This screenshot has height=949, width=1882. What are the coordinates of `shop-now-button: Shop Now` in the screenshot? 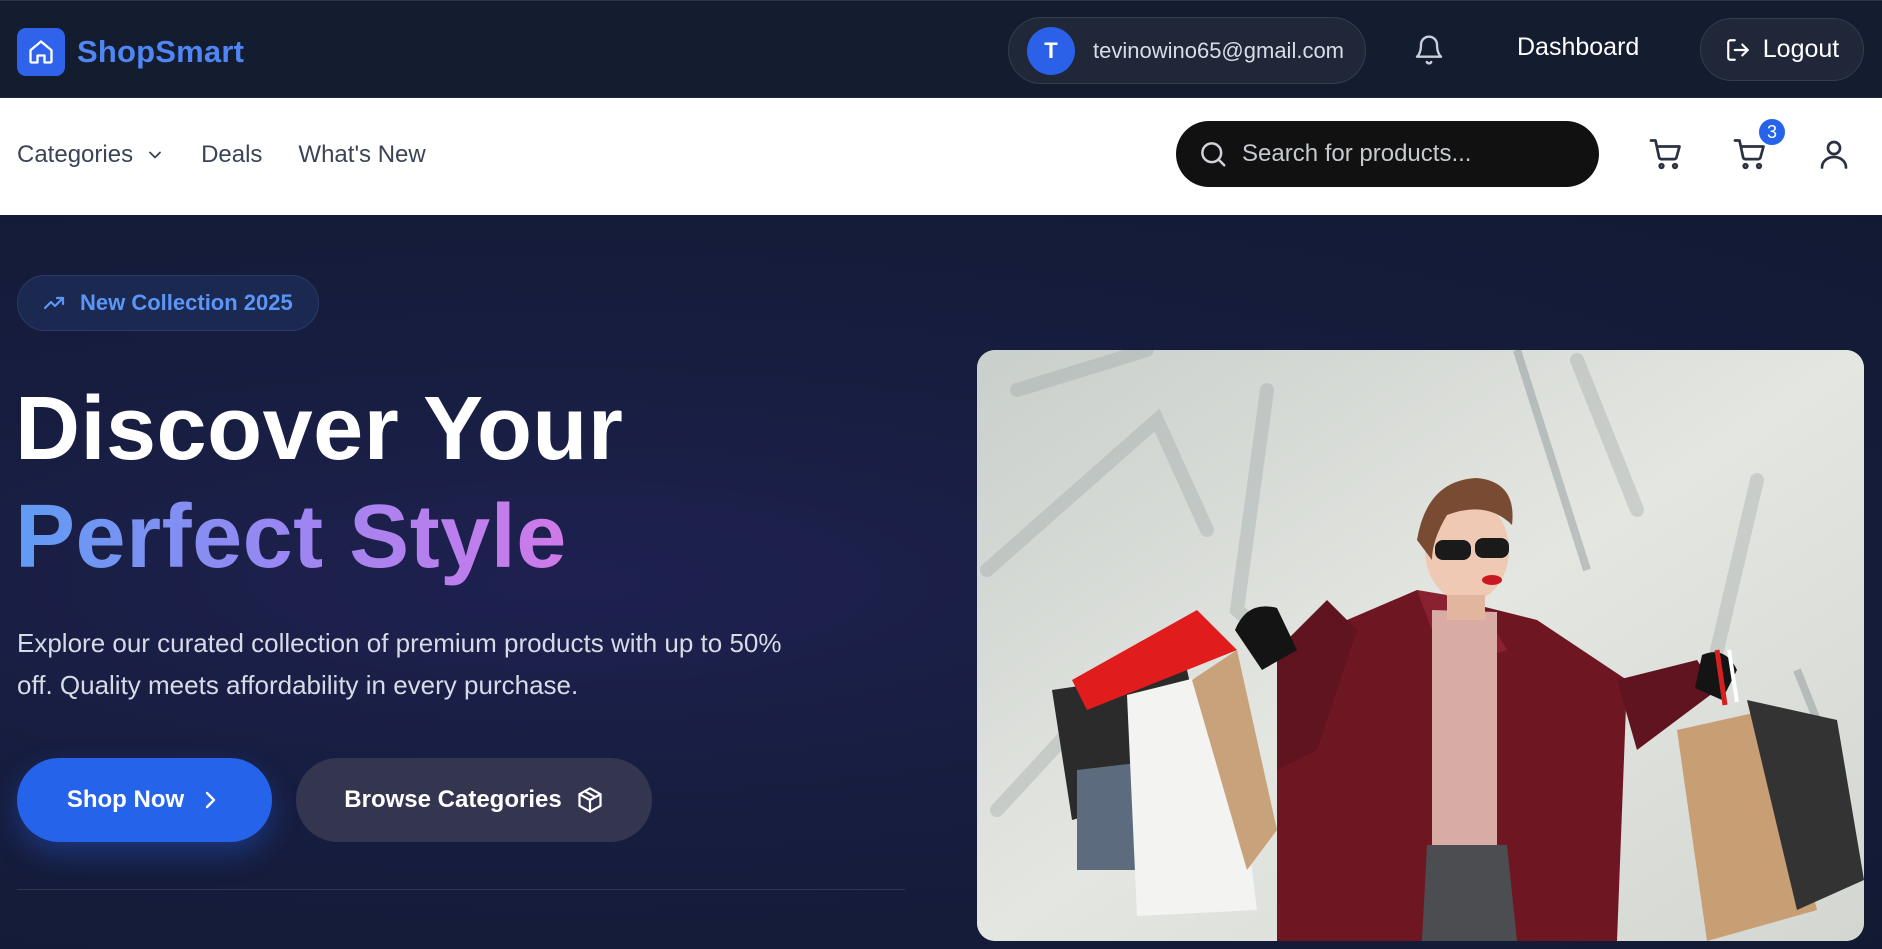 It's located at (144, 800).